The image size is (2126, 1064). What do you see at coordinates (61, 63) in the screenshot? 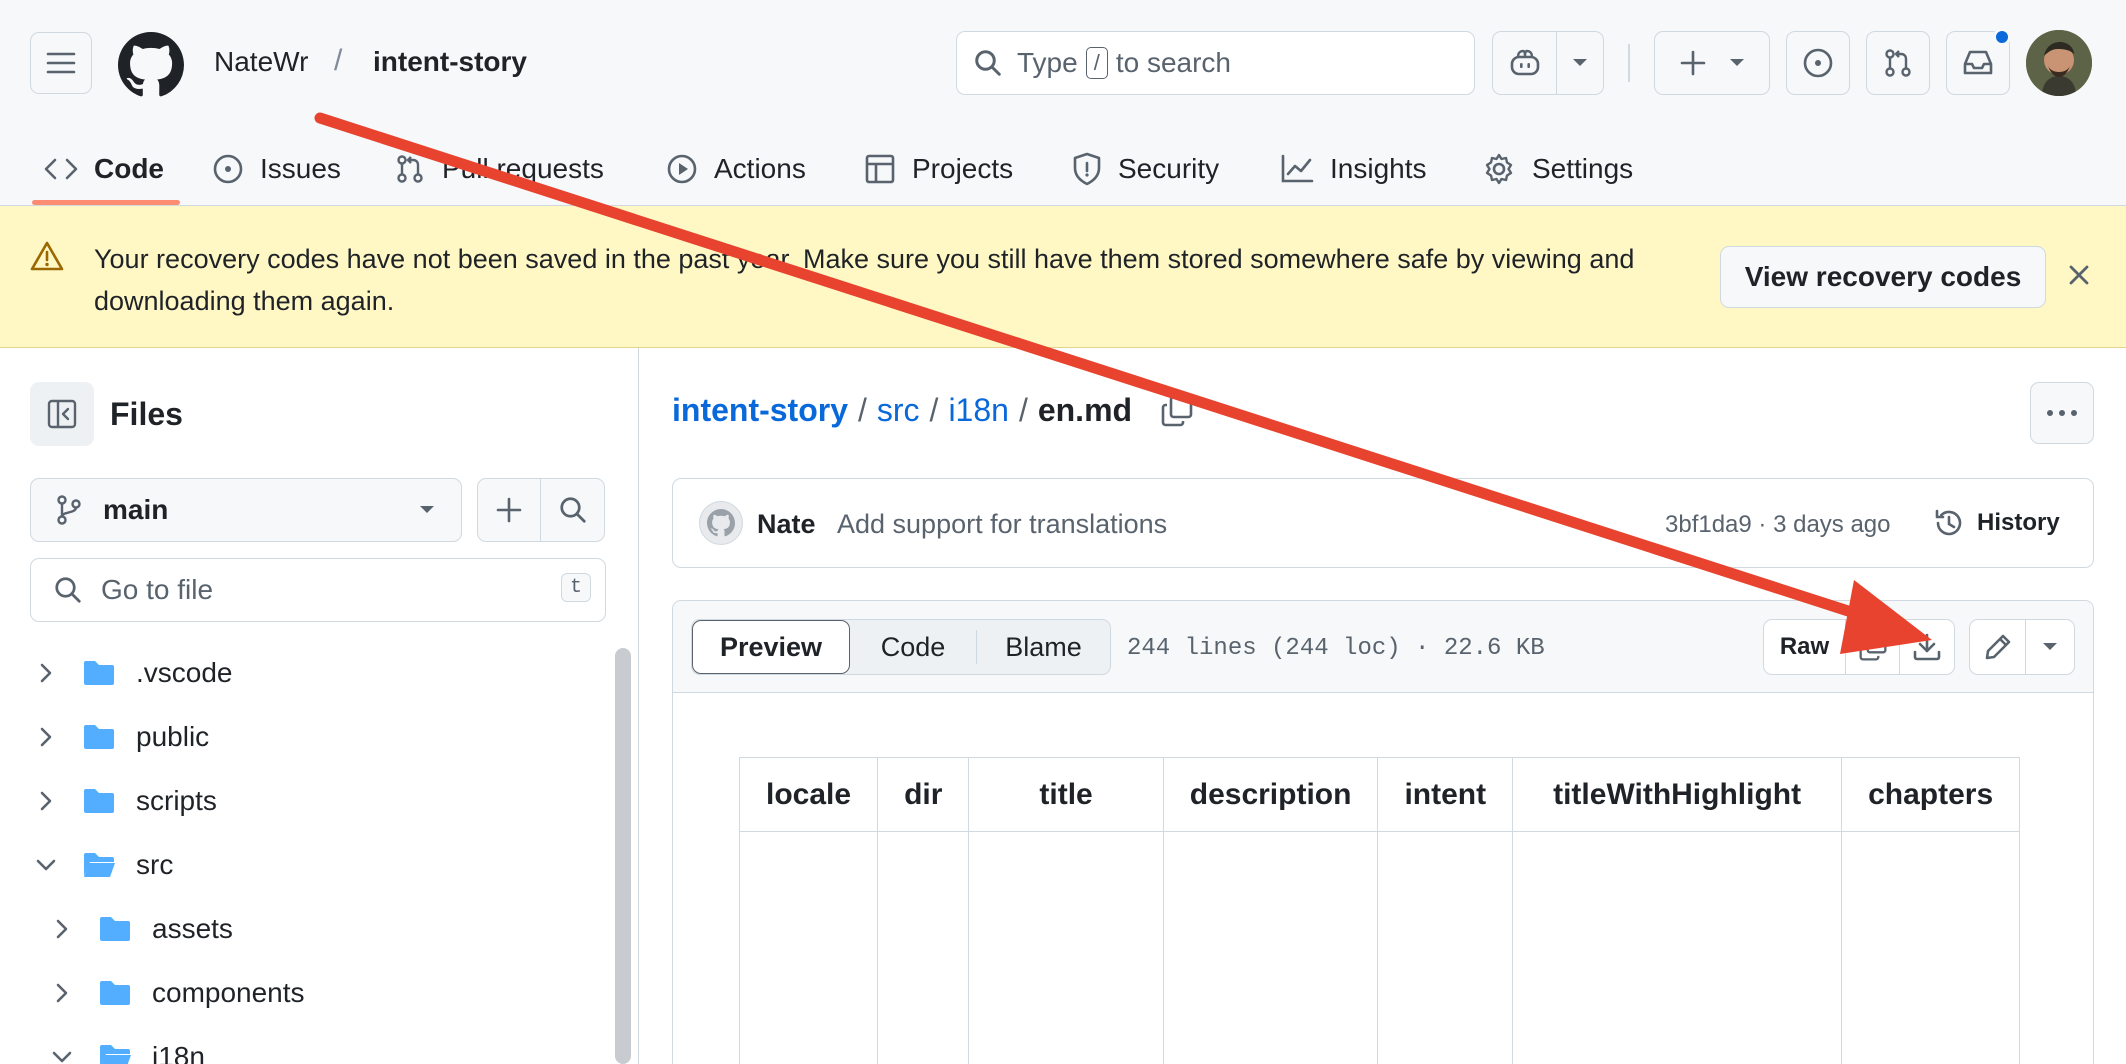
I see `menu-button` at bounding box center [61, 63].